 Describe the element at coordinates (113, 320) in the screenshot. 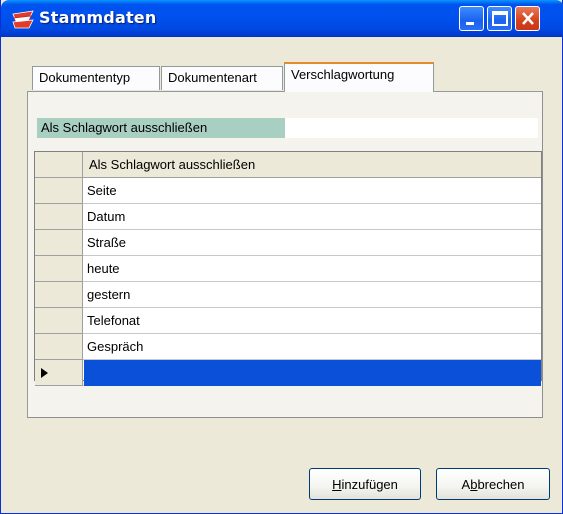

I see `table-cell: Telefonat` at that location.